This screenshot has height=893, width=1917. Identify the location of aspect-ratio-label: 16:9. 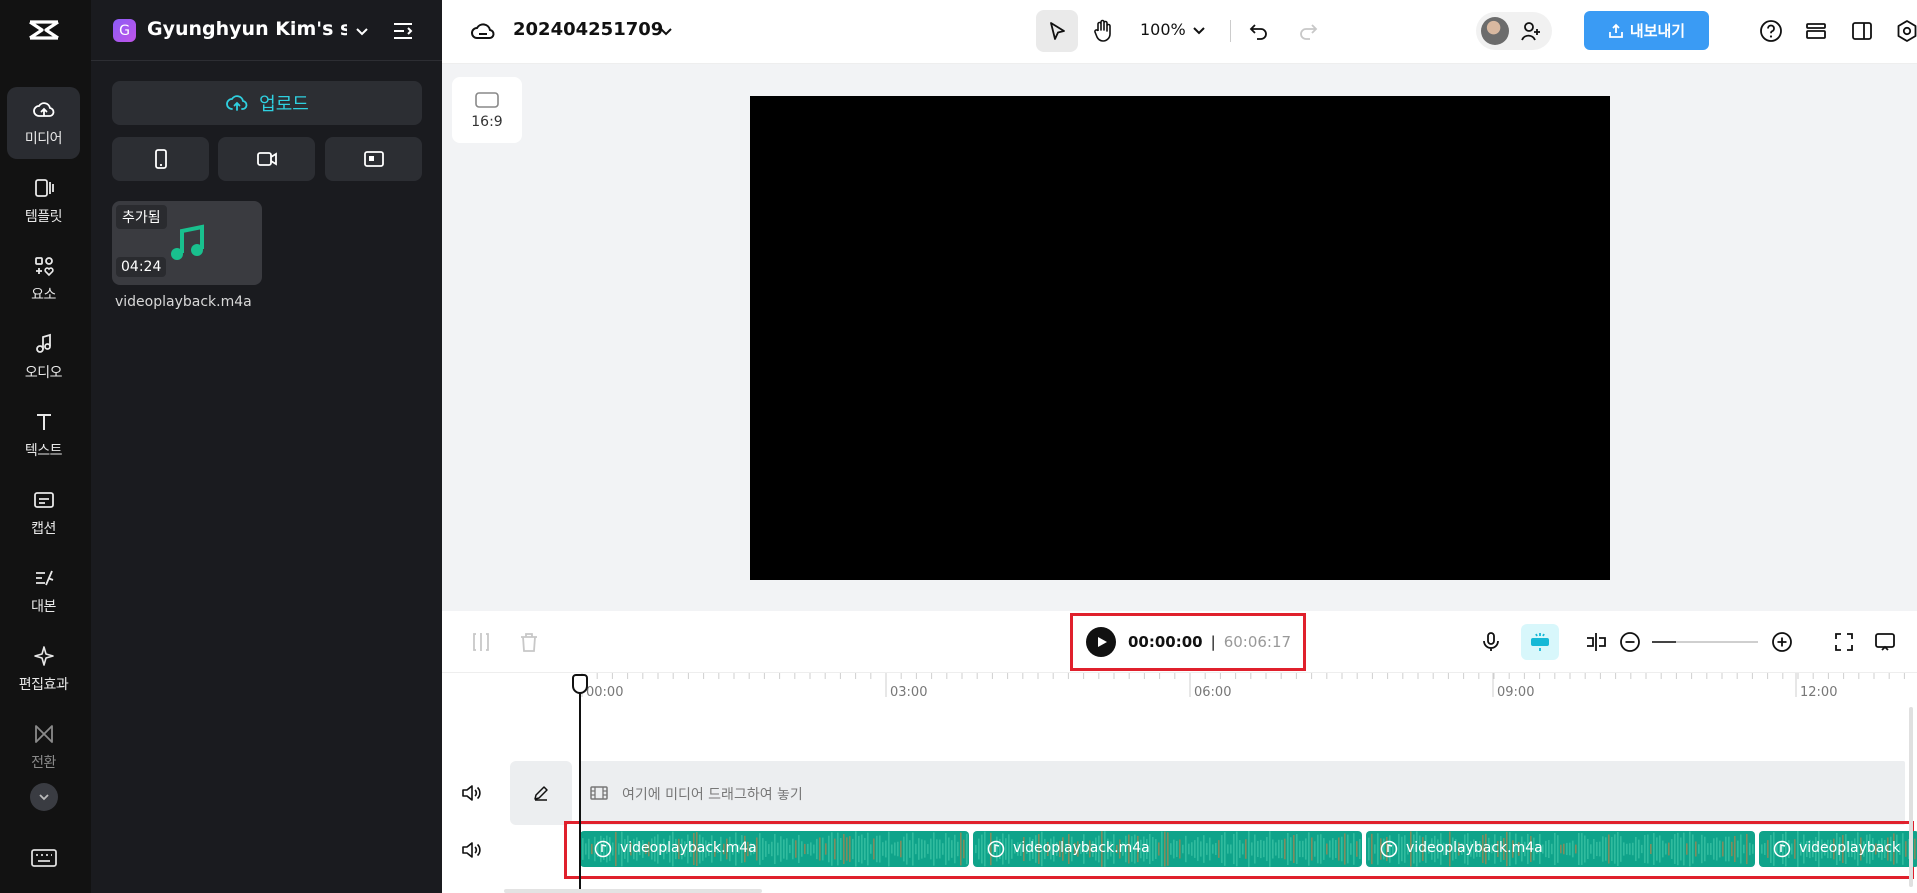
(487, 122).